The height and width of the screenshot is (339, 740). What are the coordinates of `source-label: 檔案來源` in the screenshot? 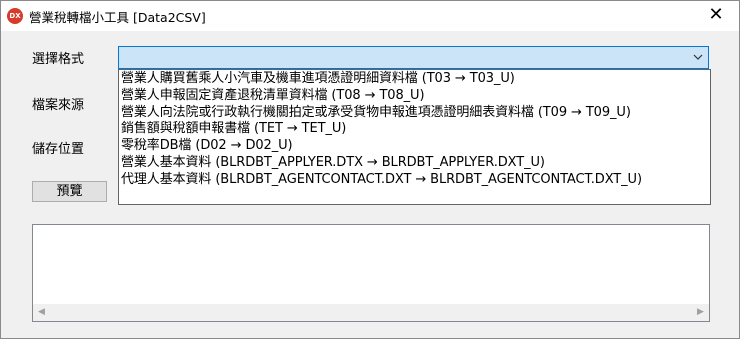 It's located at (58, 105).